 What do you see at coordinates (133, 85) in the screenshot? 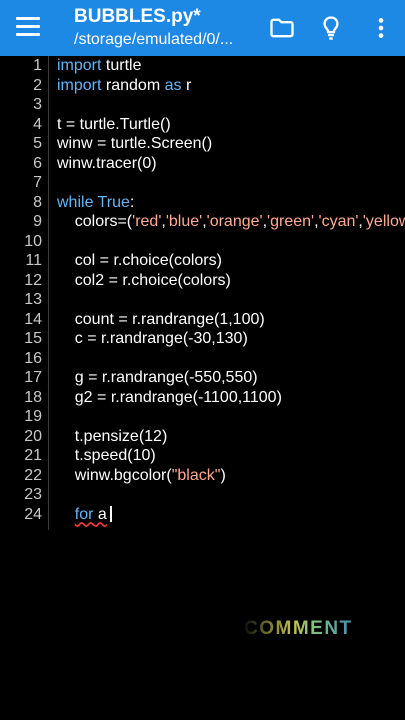
I see `code-token: random` at bounding box center [133, 85].